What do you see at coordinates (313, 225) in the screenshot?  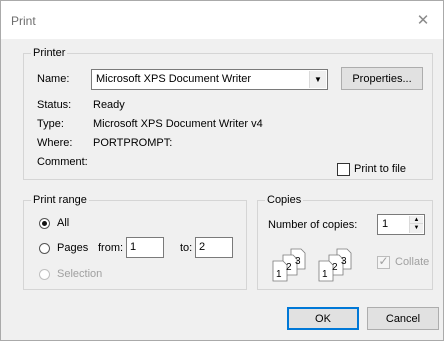 I see `number-of-copies-label: Number of copies:` at bounding box center [313, 225].